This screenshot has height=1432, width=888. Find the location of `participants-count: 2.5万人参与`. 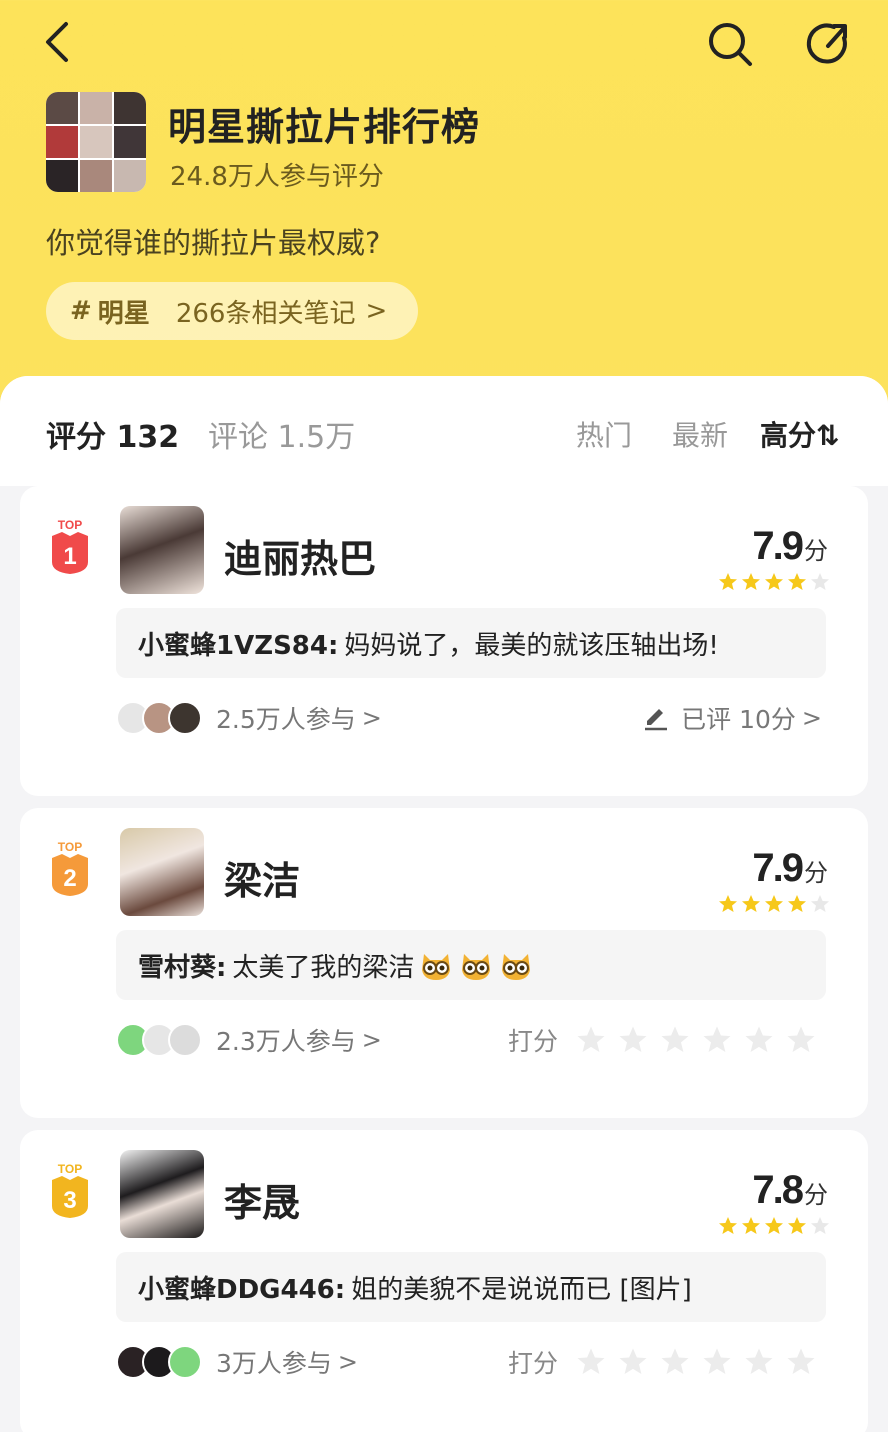

participants-count: 2.5万人参与 is located at coordinates (286, 719).